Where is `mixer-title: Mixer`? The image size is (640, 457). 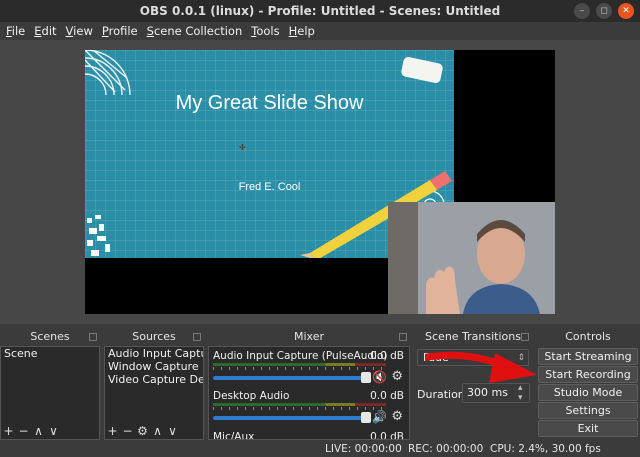
mixer-title: Mixer is located at coordinates (308, 336).